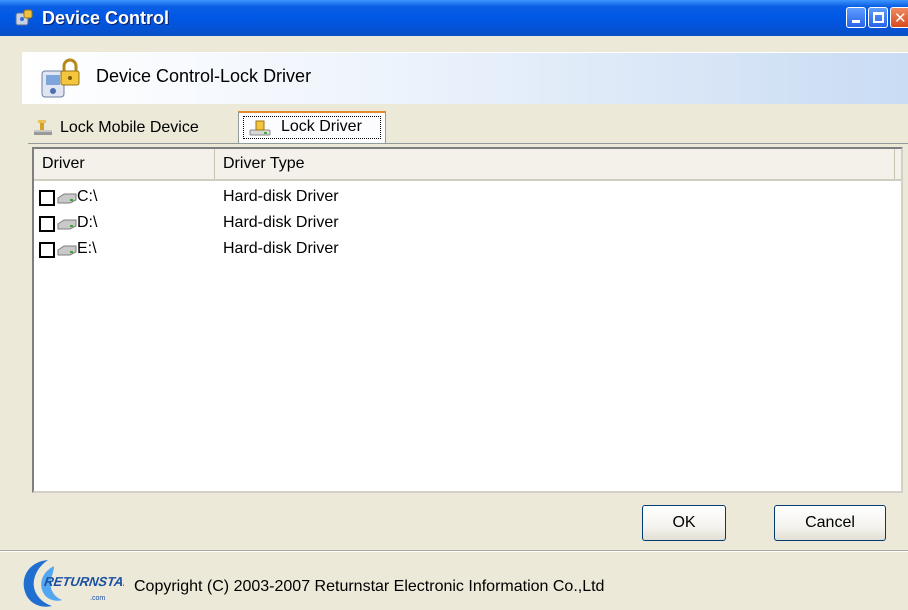 This screenshot has width=908, height=610. Describe the element at coordinates (129, 127) in the screenshot. I see `tab-label: Lock Mobile Device` at that location.